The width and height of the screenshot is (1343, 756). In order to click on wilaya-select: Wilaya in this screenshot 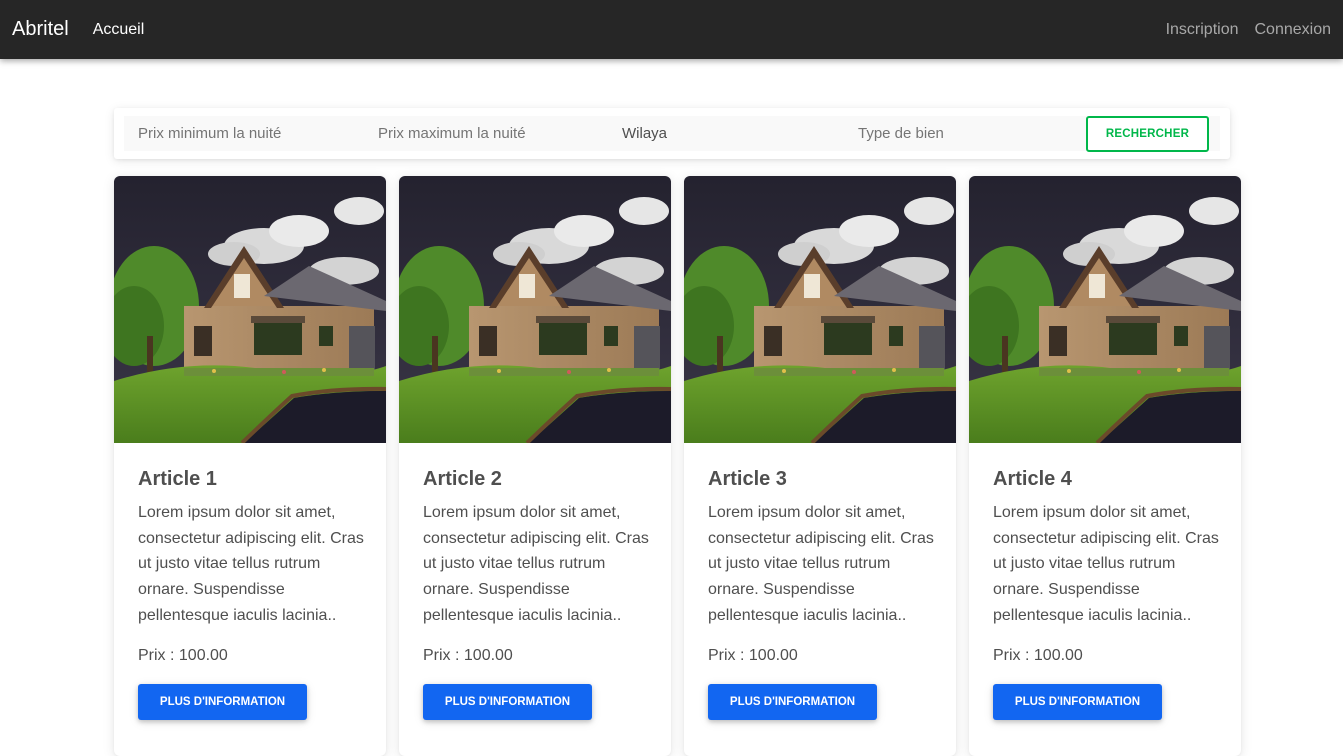, I will do `click(644, 133)`.